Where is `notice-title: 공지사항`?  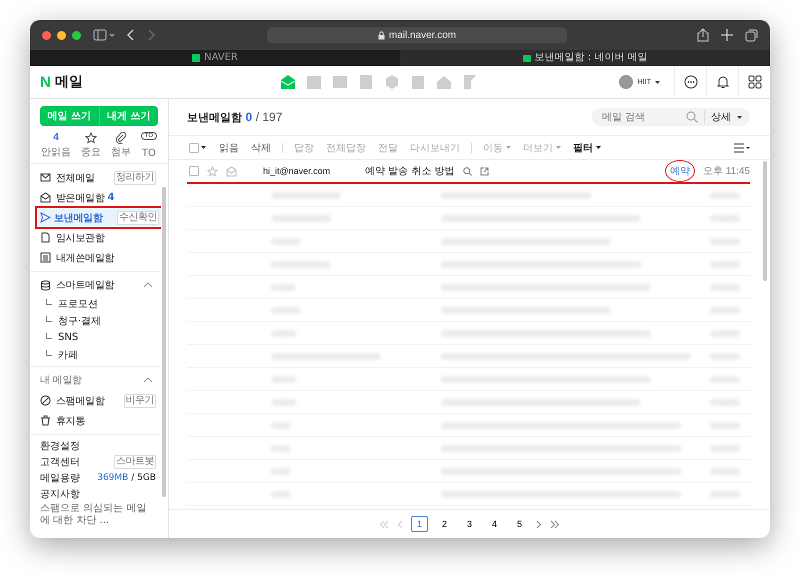
notice-title: 공지사항 is located at coordinates (60, 494).